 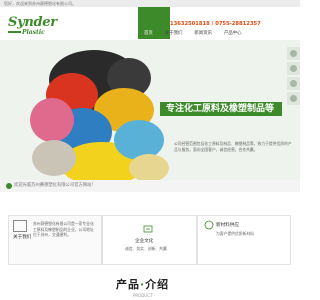 I want to click on banner-headline-bar: 专注化工原料及橡塑制品等, so click(x=221, y=109).